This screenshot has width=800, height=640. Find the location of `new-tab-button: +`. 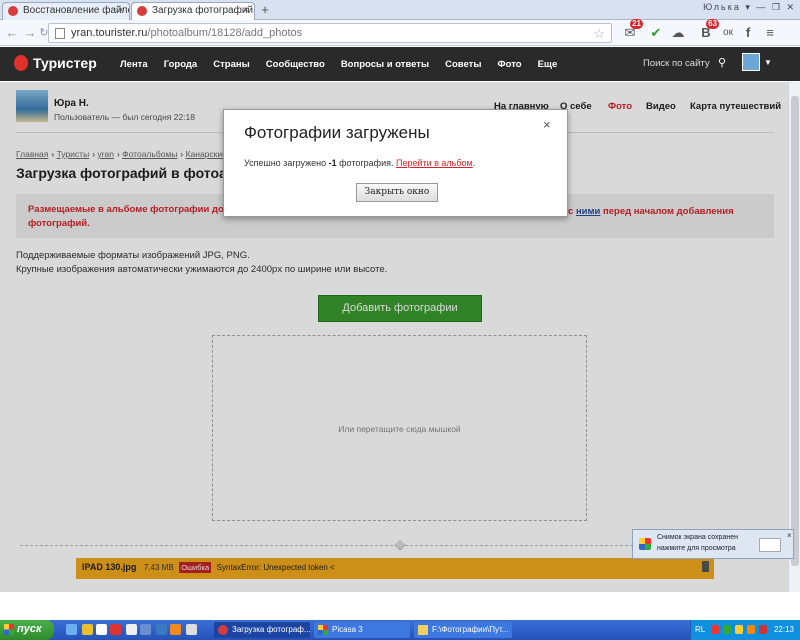

new-tab-button: + is located at coordinates (265, 10).